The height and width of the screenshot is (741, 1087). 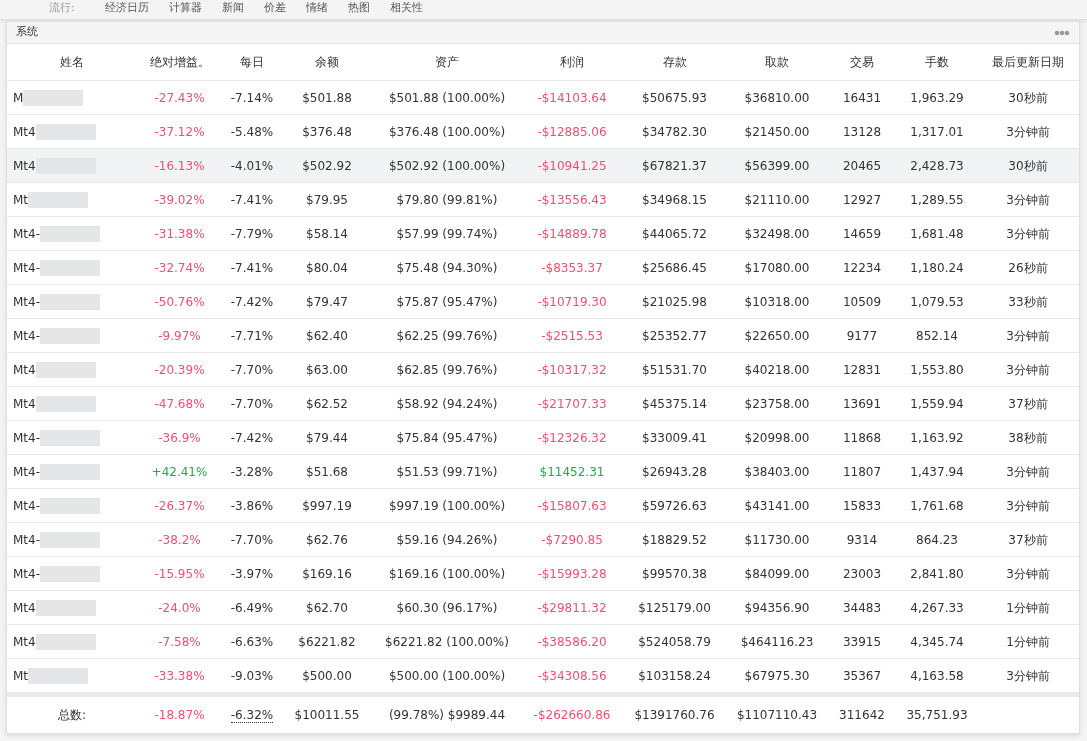 What do you see at coordinates (777, 132) in the screenshot?
I see `table-cell-text: $21450.00` at bounding box center [777, 132].